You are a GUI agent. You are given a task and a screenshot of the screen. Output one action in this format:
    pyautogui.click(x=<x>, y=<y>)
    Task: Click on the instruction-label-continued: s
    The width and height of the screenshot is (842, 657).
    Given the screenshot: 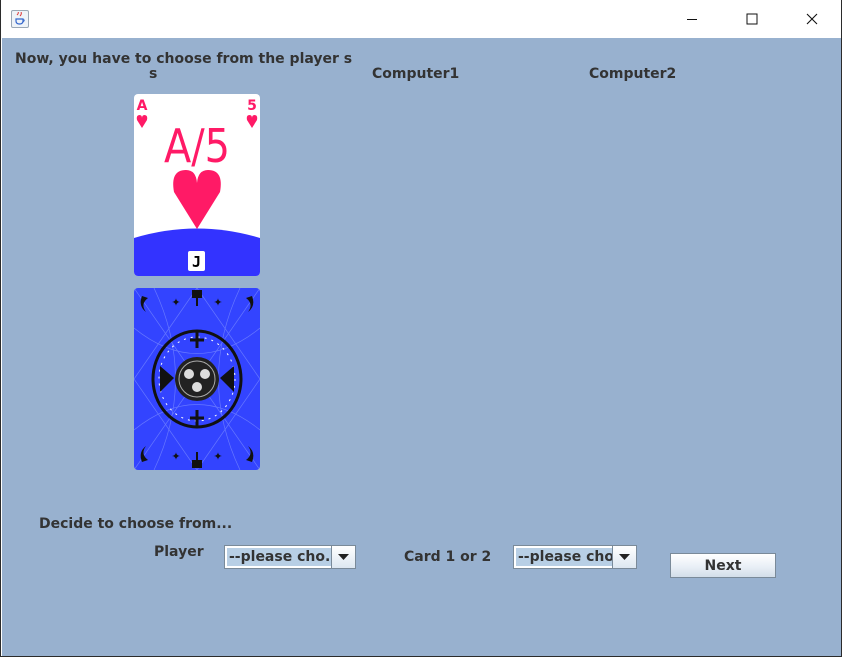 What is the action you would take?
    pyautogui.click(x=153, y=74)
    